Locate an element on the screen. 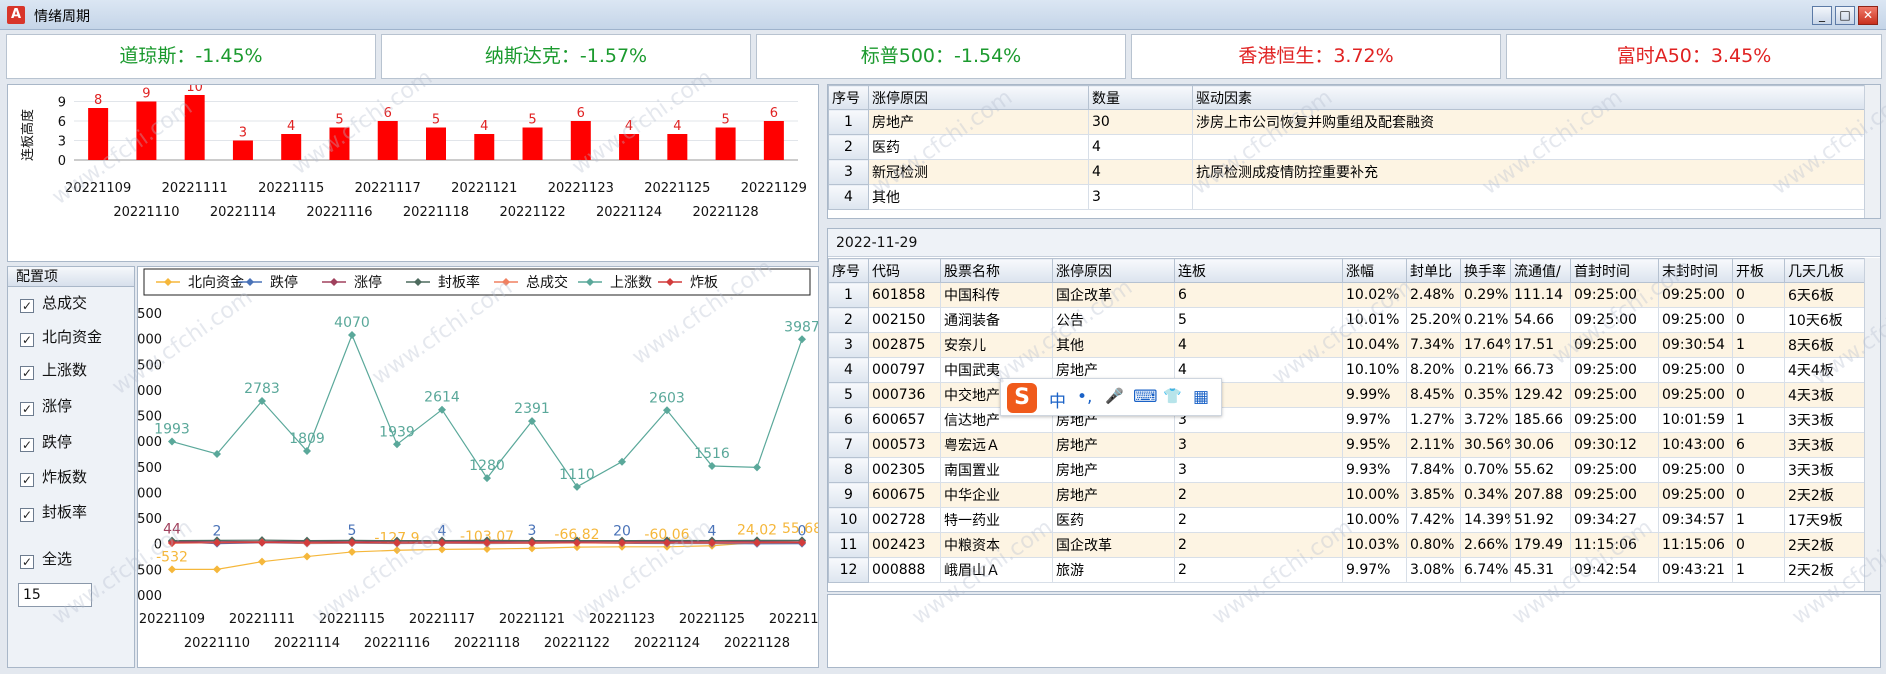 This screenshot has width=1886, height=674. column-header: 开板 is located at coordinates (1758, 270).